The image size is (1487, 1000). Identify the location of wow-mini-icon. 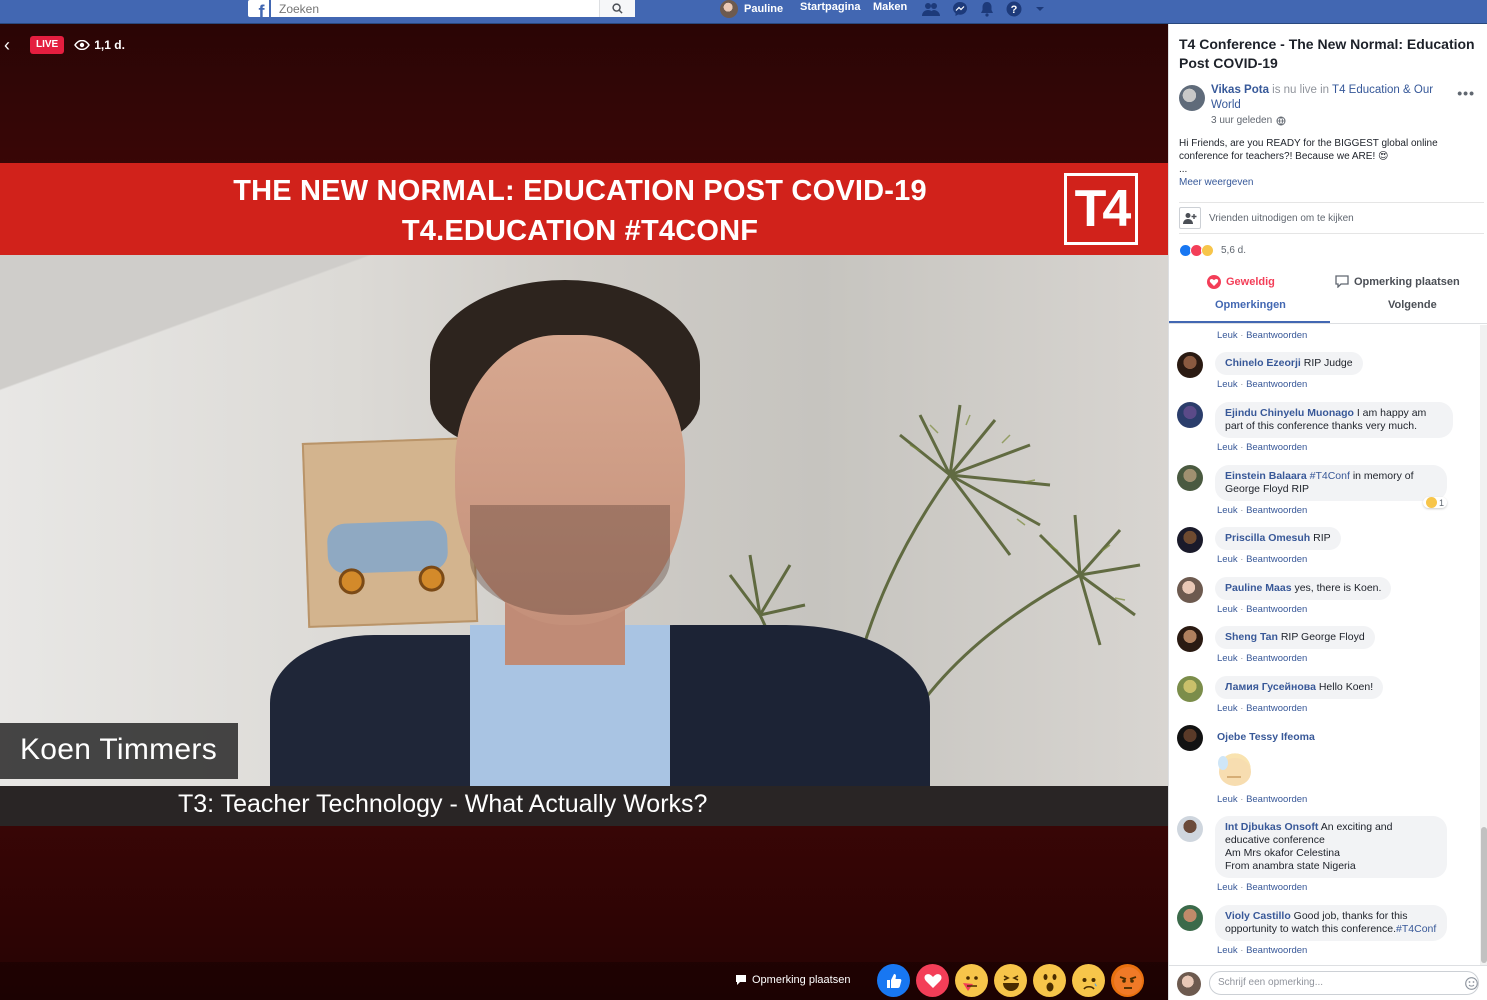
(1207, 250).